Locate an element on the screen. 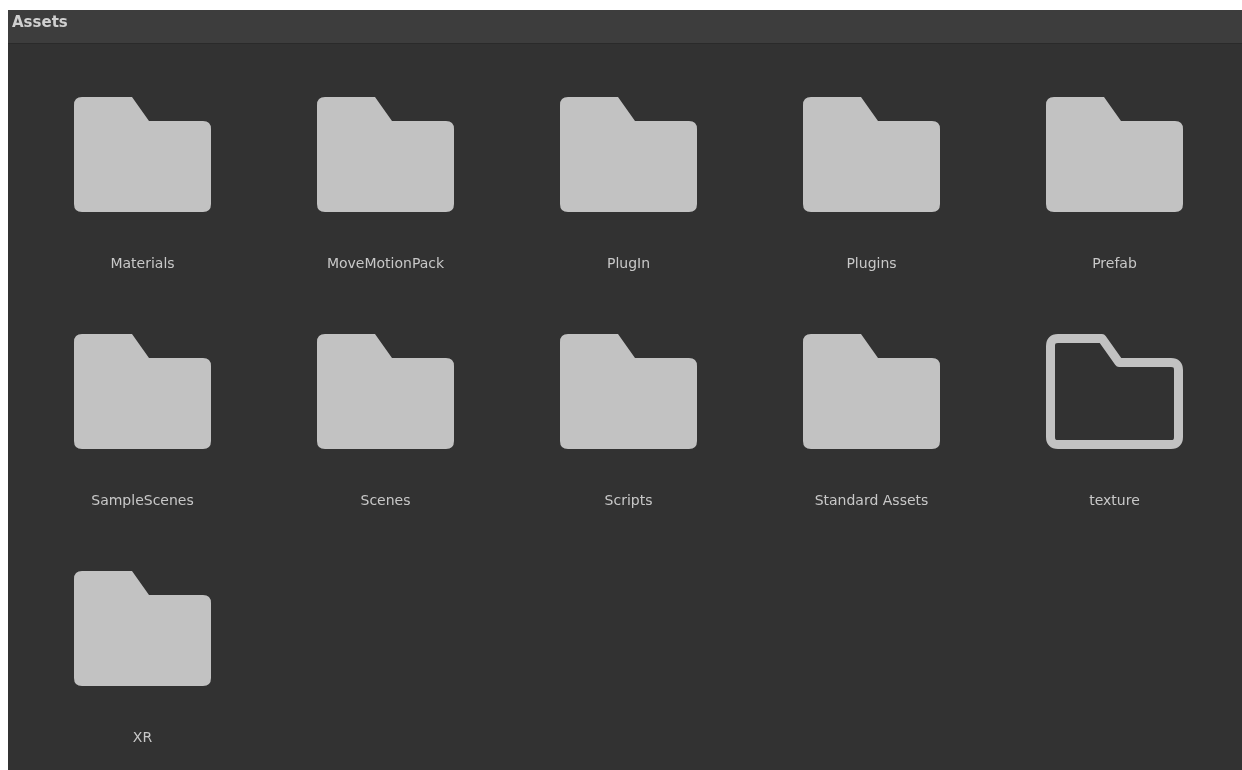 This screenshot has height=770, width=1242. folder-item: Standard Assets is located at coordinates (871, 452).